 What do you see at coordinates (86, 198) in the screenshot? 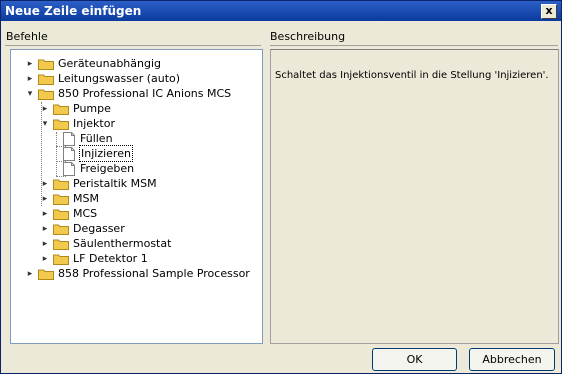
I see `tree-item-label: MSM` at bounding box center [86, 198].